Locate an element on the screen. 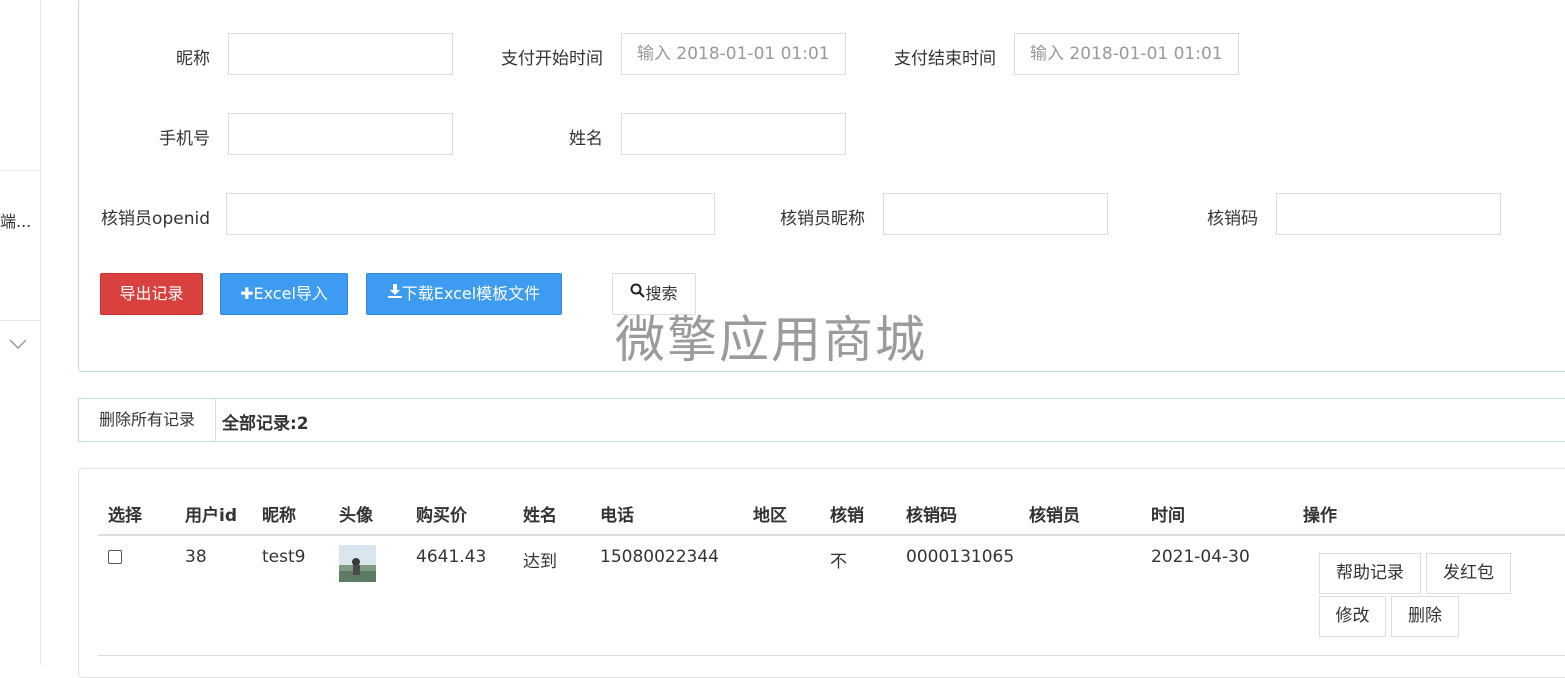 The height and width of the screenshot is (678, 1565). table-header-divider is located at coordinates (831, 535).